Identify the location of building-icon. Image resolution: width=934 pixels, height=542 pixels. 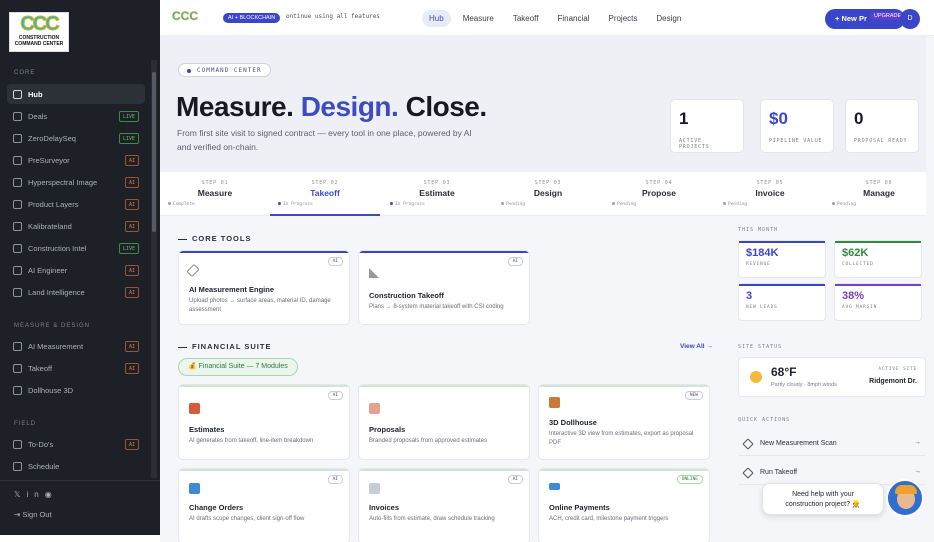
(17, 248).